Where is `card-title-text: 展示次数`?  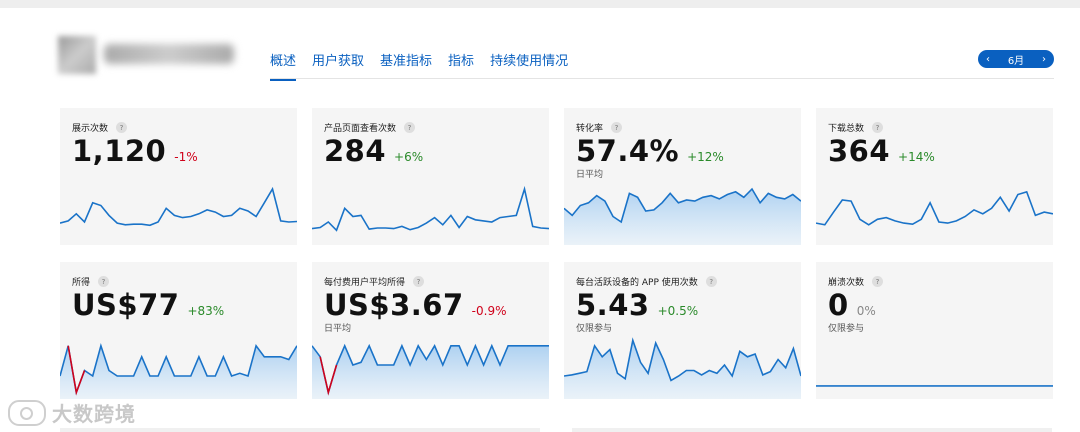 card-title-text: 展示次数 is located at coordinates (90, 129).